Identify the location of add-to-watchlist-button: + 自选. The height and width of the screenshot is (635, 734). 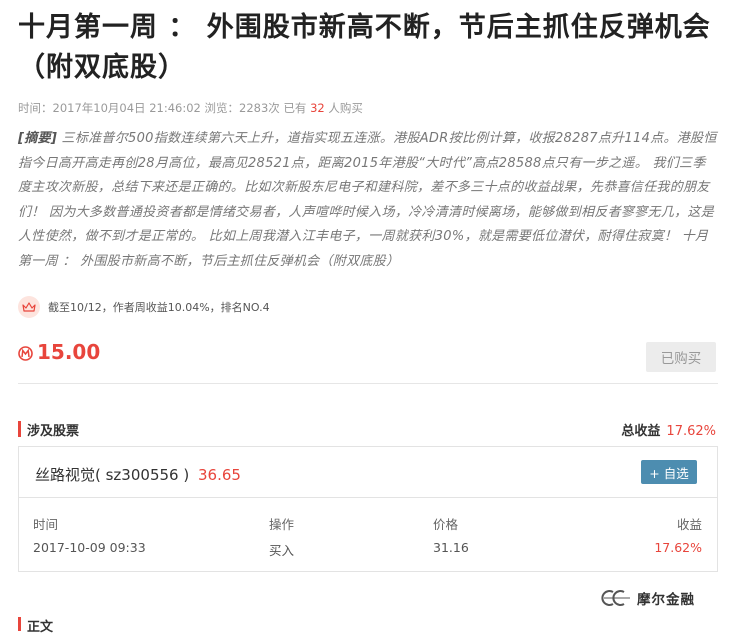
(669, 472).